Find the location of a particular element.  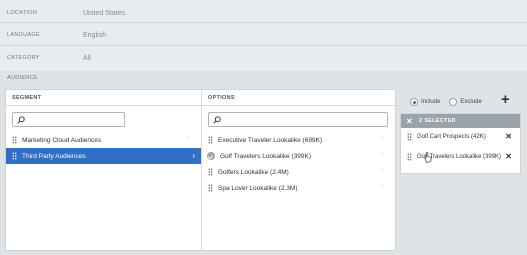

exclude-radio is located at coordinates (453, 102).